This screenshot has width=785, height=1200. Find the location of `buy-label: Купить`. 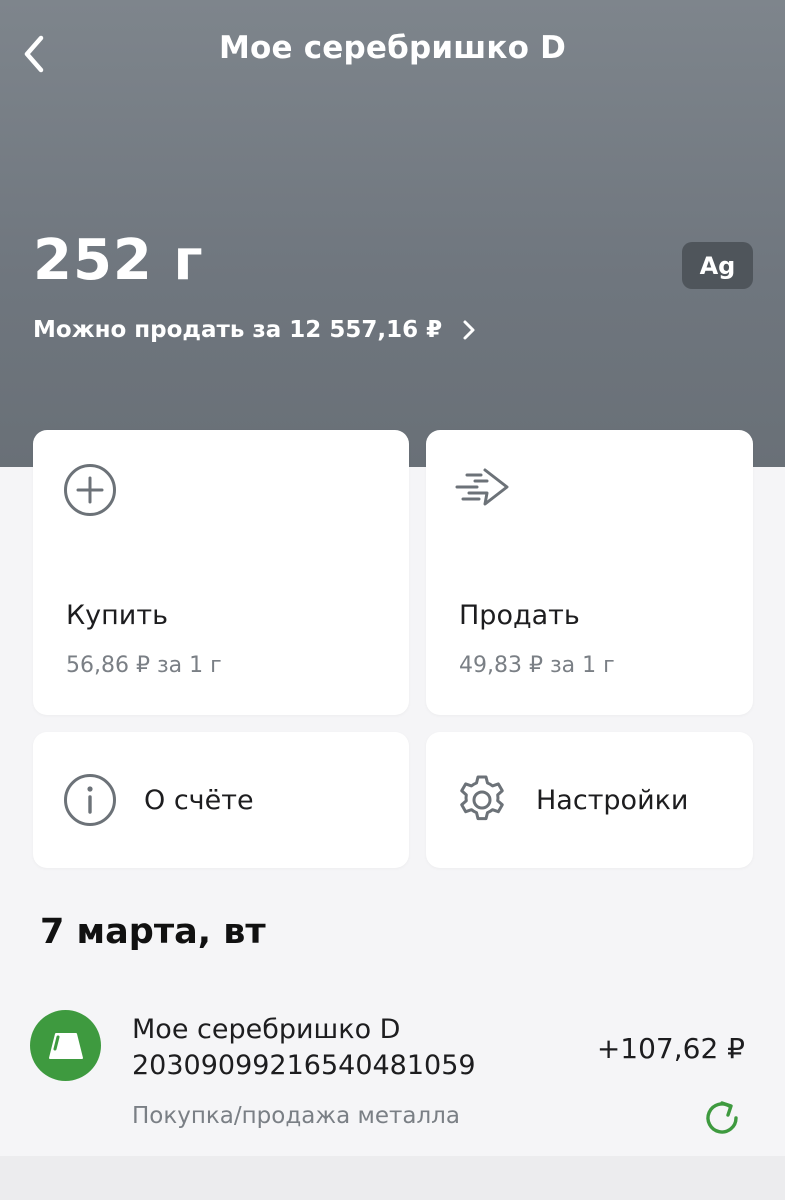

buy-label: Купить is located at coordinates (117, 615).